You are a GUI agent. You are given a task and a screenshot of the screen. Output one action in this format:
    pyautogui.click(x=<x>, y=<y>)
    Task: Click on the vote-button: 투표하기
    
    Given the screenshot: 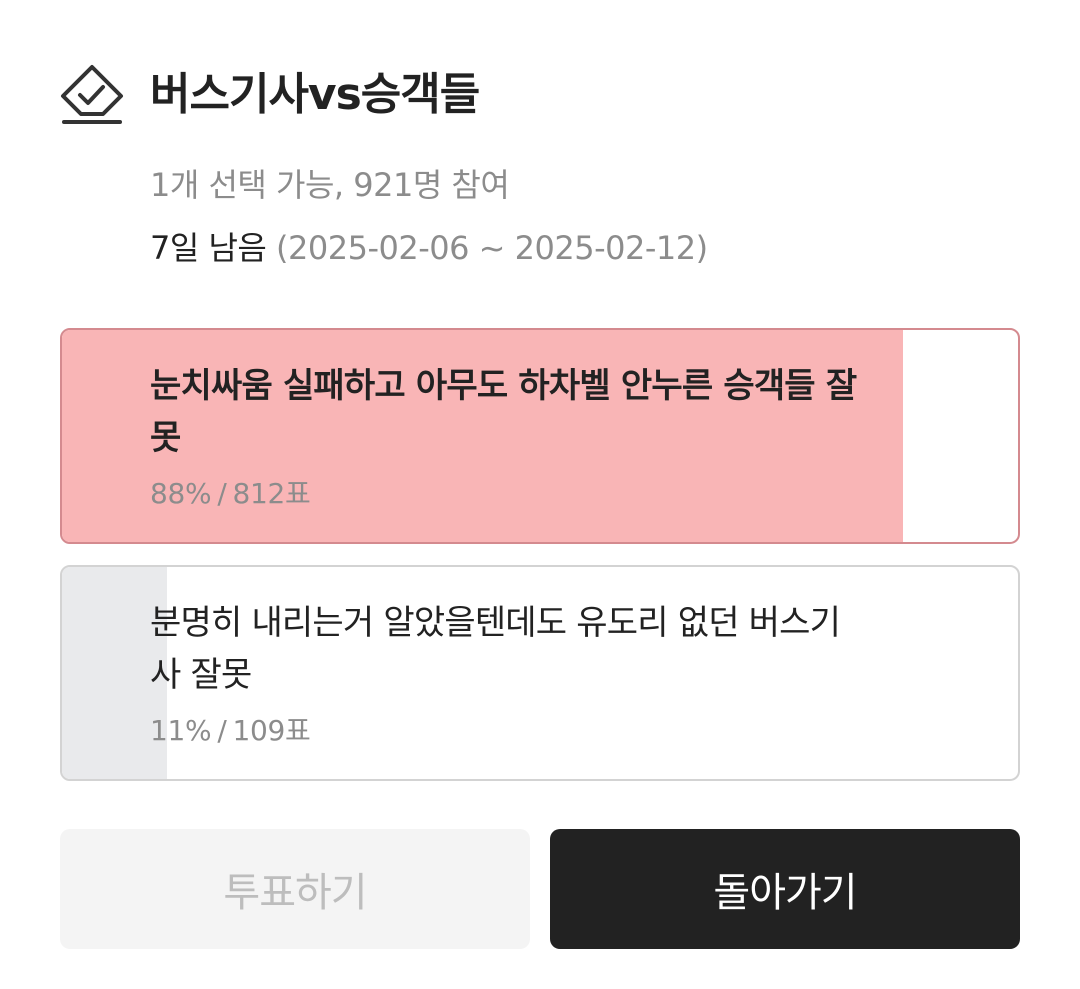 What is the action you would take?
    pyautogui.click(x=295, y=889)
    